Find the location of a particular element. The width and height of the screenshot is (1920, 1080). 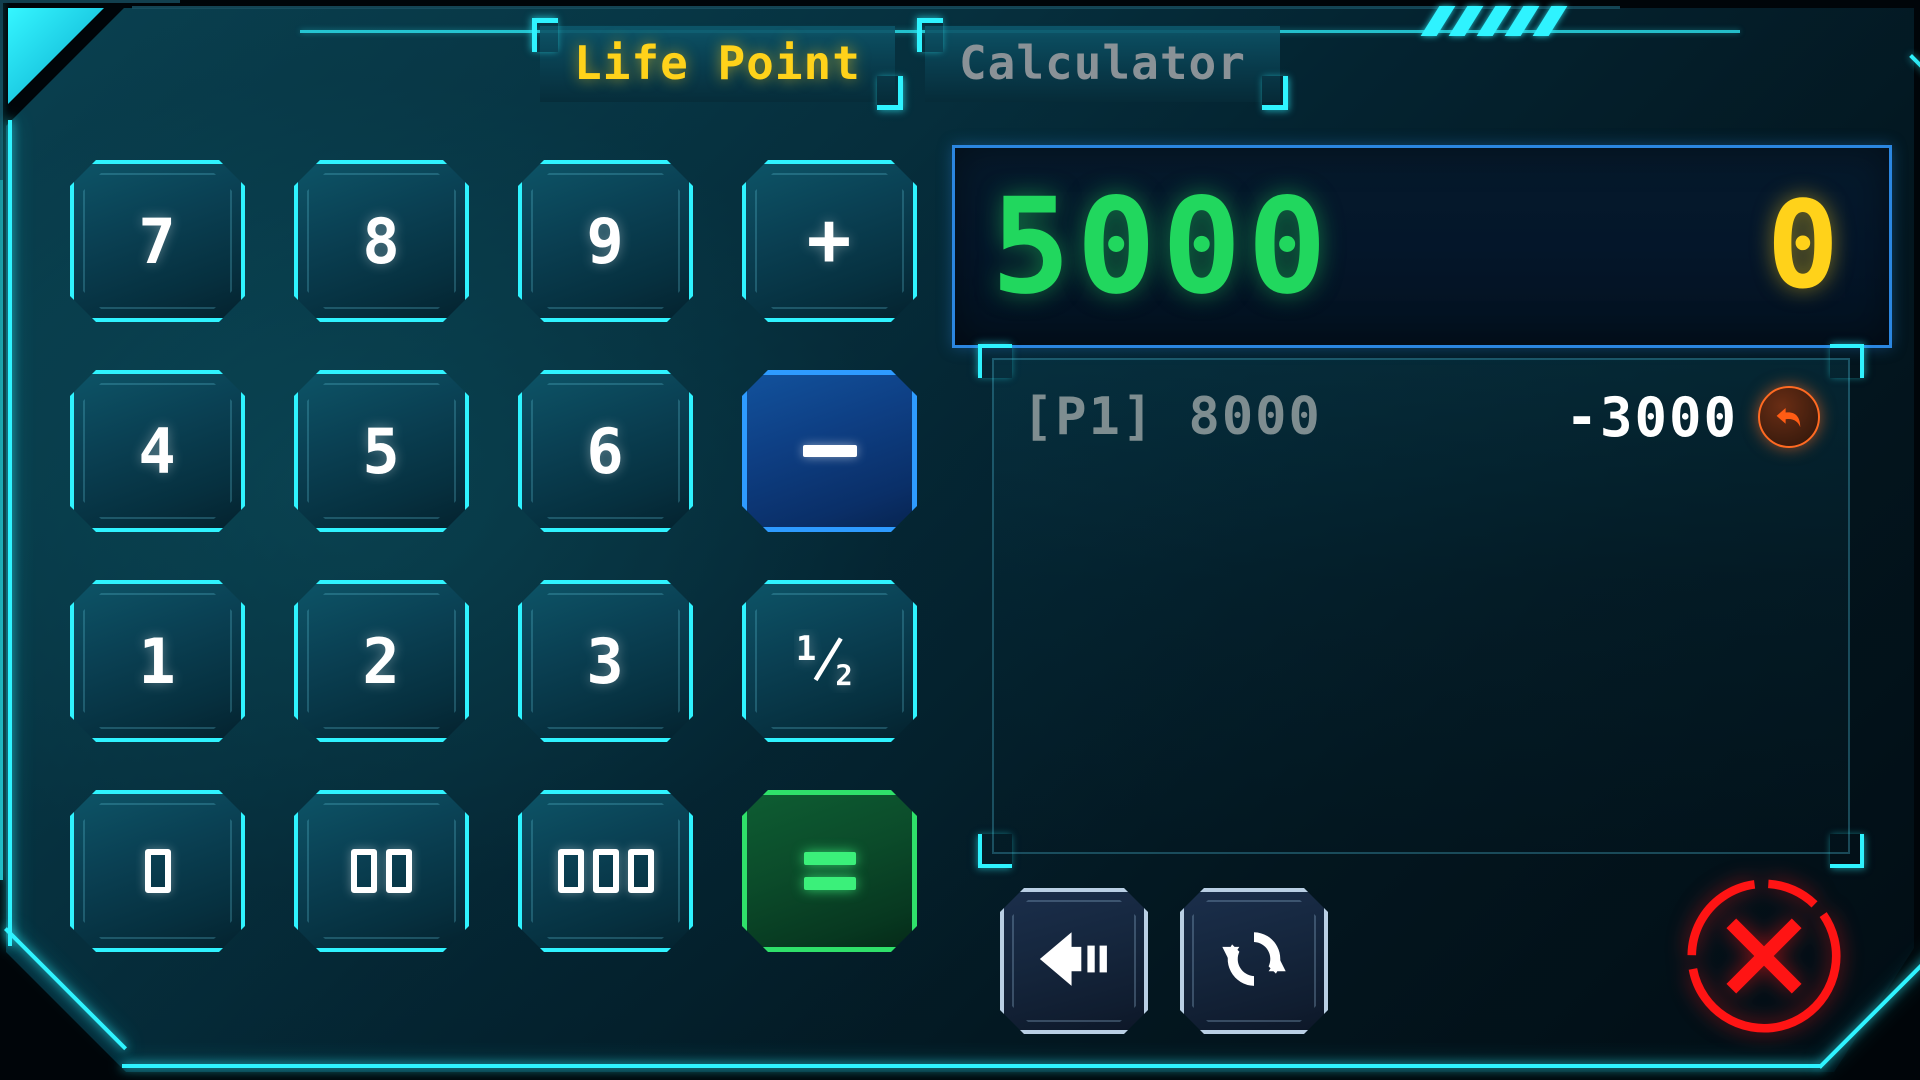

key-5-label: 5 is located at coordinates (381, 451).